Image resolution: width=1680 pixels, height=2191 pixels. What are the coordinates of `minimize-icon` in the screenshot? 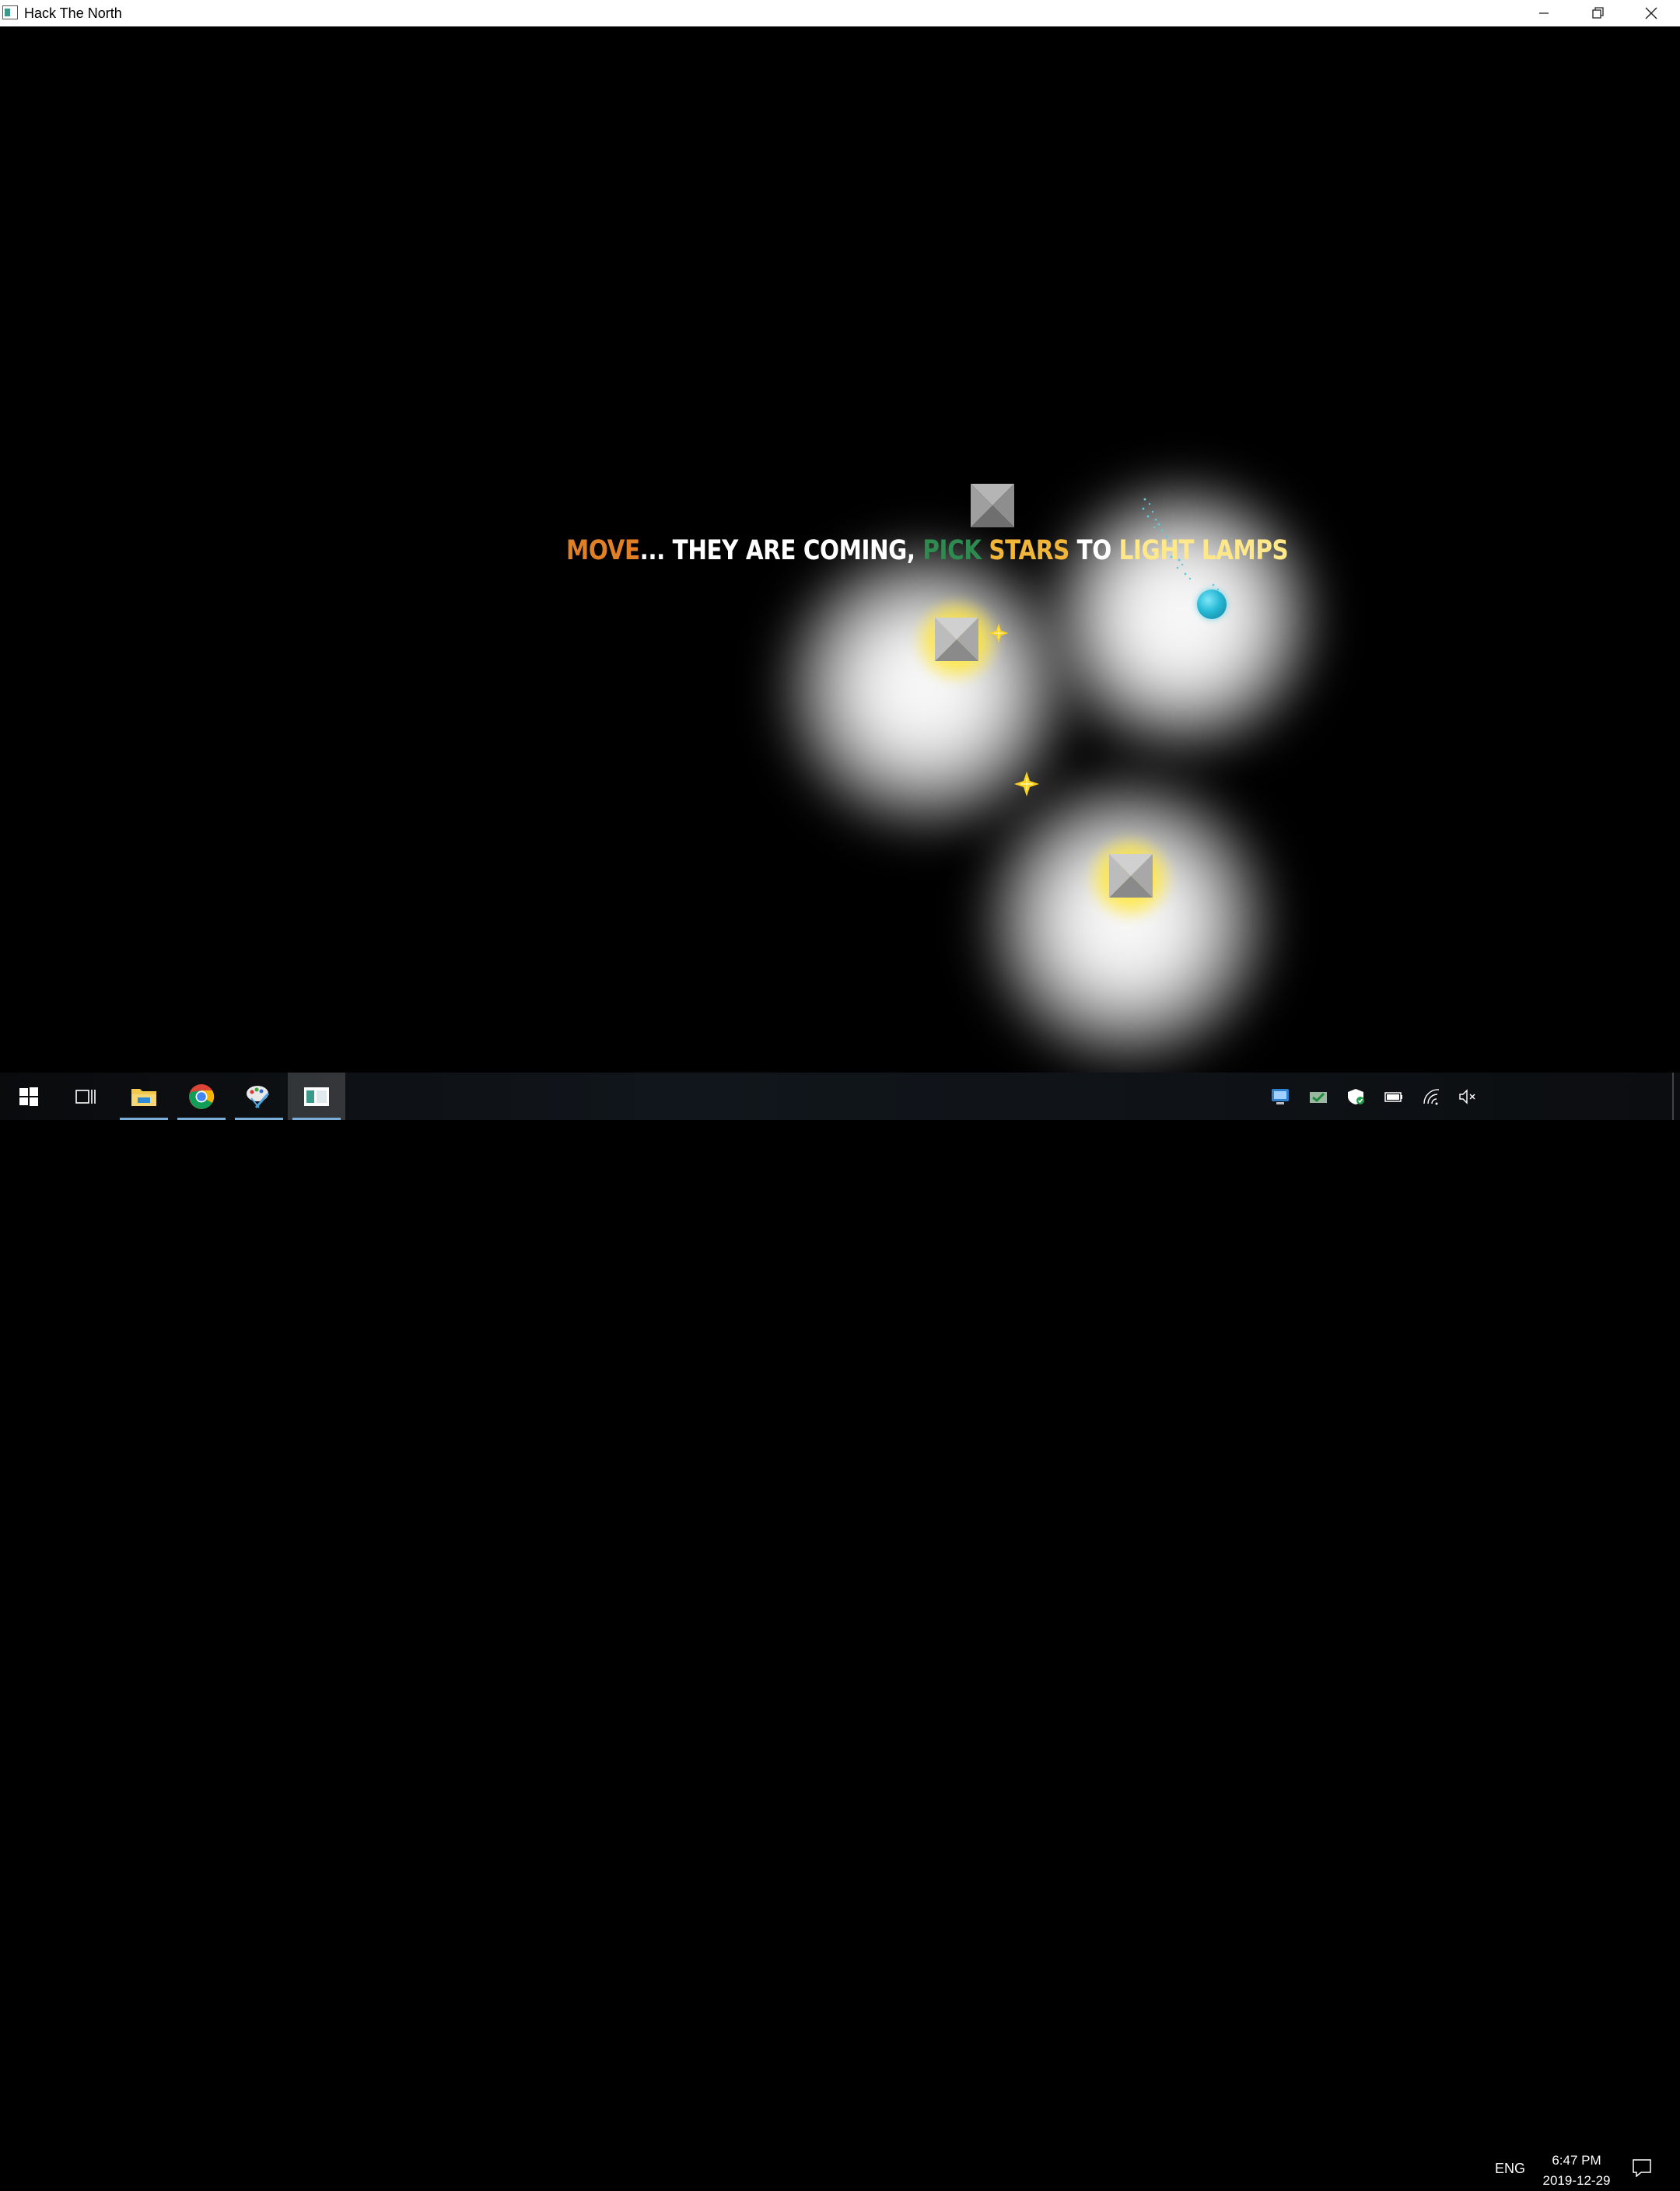 It's located at (1544, 13).